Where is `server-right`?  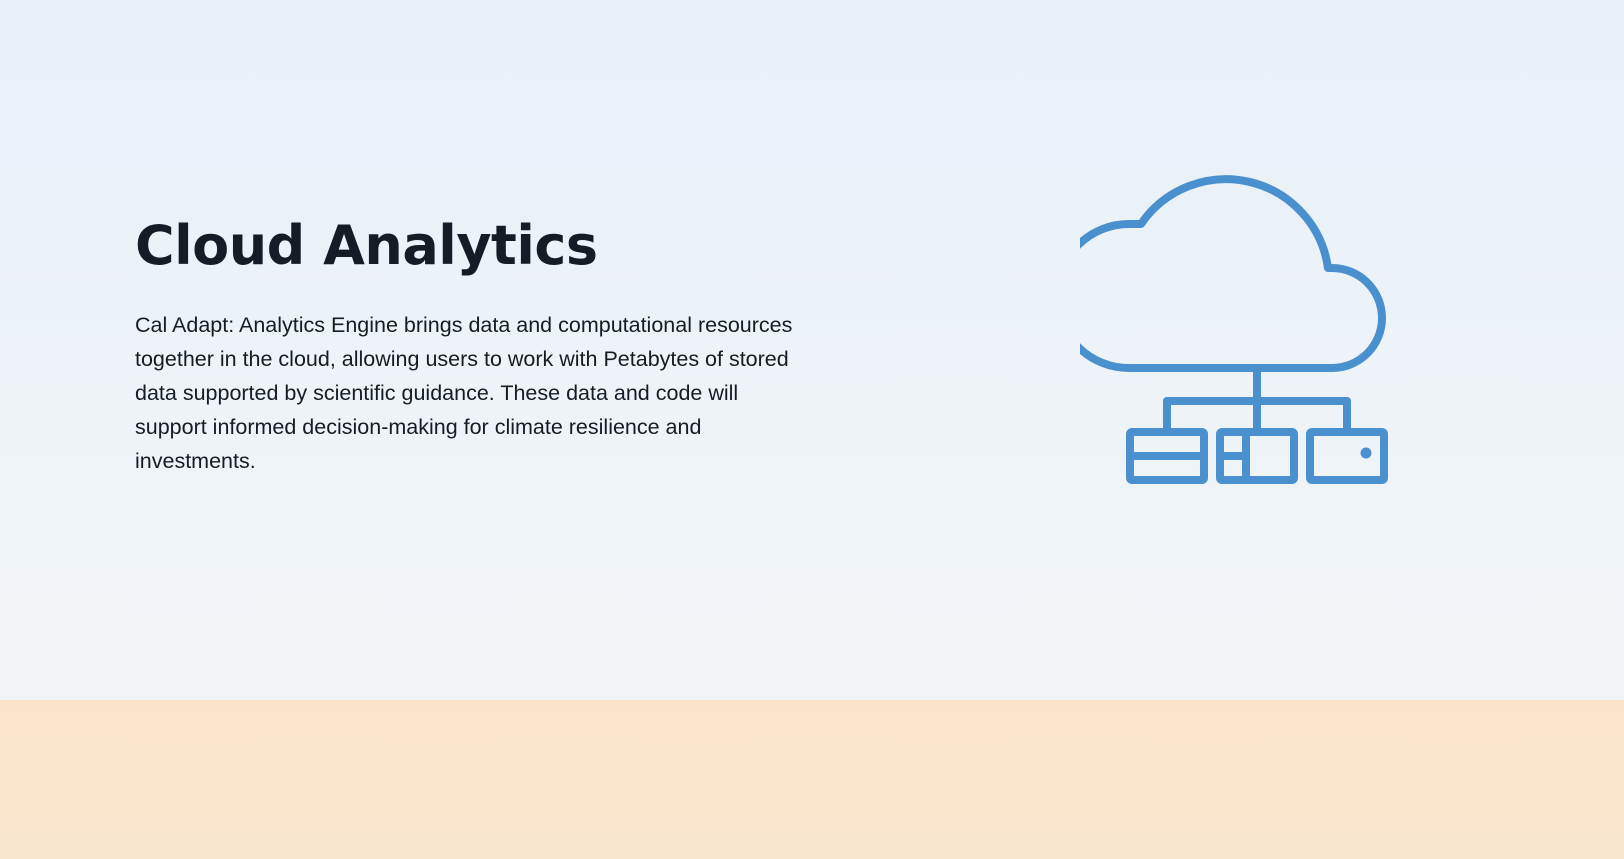
server-right is located at coordinates (1347, 456).